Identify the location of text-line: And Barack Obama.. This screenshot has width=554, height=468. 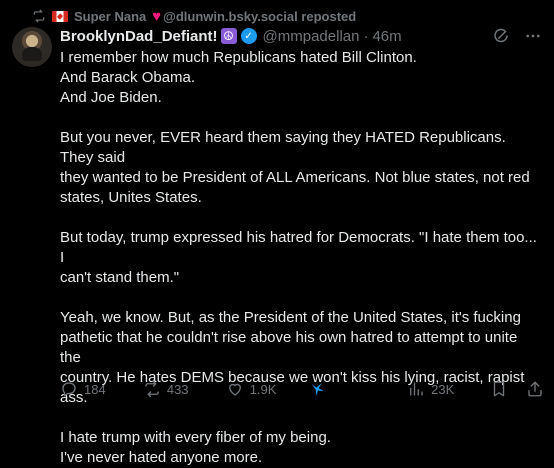
(128, 77).